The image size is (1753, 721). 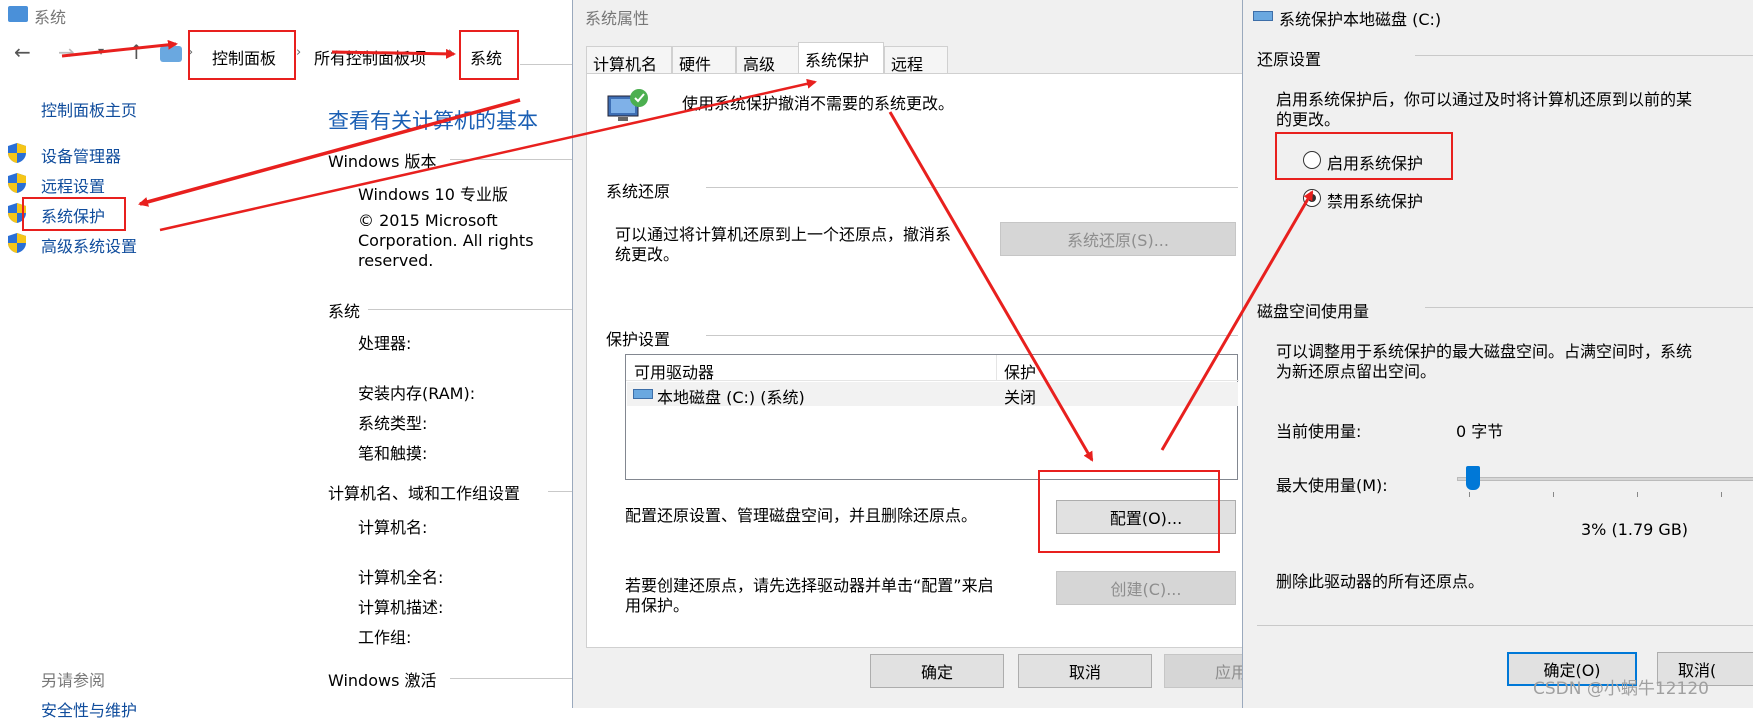 I want to click on usage-slider-track, so click(x=1605, y=479).